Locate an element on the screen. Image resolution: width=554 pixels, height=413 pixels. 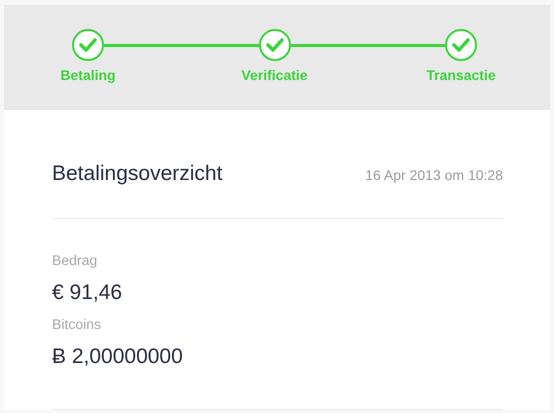
summary-title: Betalingsoverzicht is located at coordinates (137, 174).